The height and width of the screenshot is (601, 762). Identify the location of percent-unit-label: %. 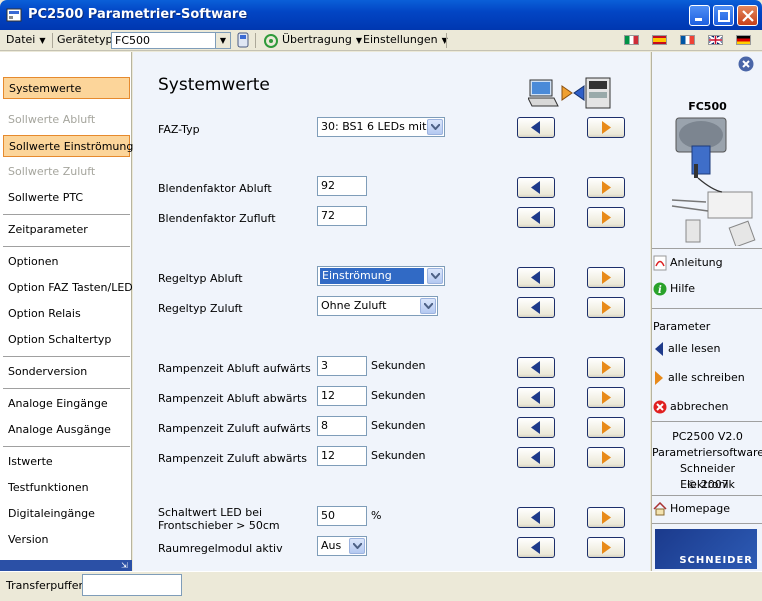
(376, 515).